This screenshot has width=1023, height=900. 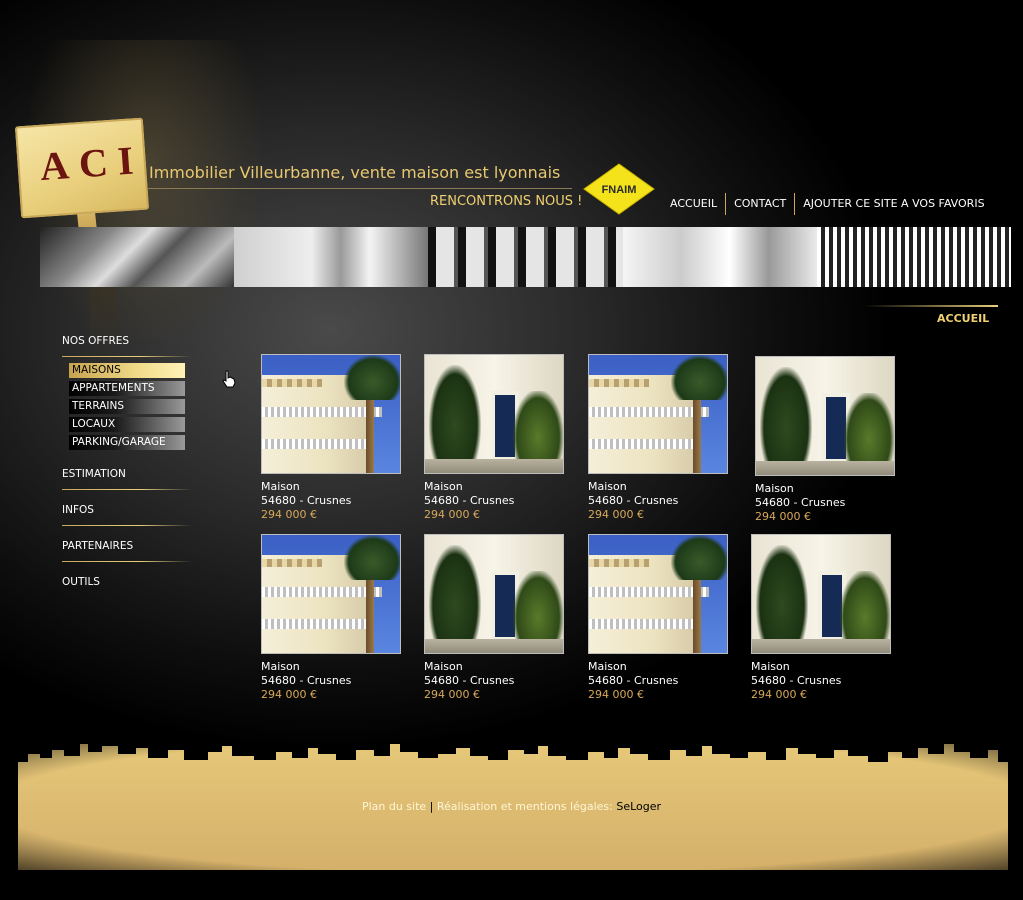 What do you see at coordinates (127, 424) in the screenshot?
I see `sidebar-item-locaux: LOCAUX` at bounding box center [127, 424].